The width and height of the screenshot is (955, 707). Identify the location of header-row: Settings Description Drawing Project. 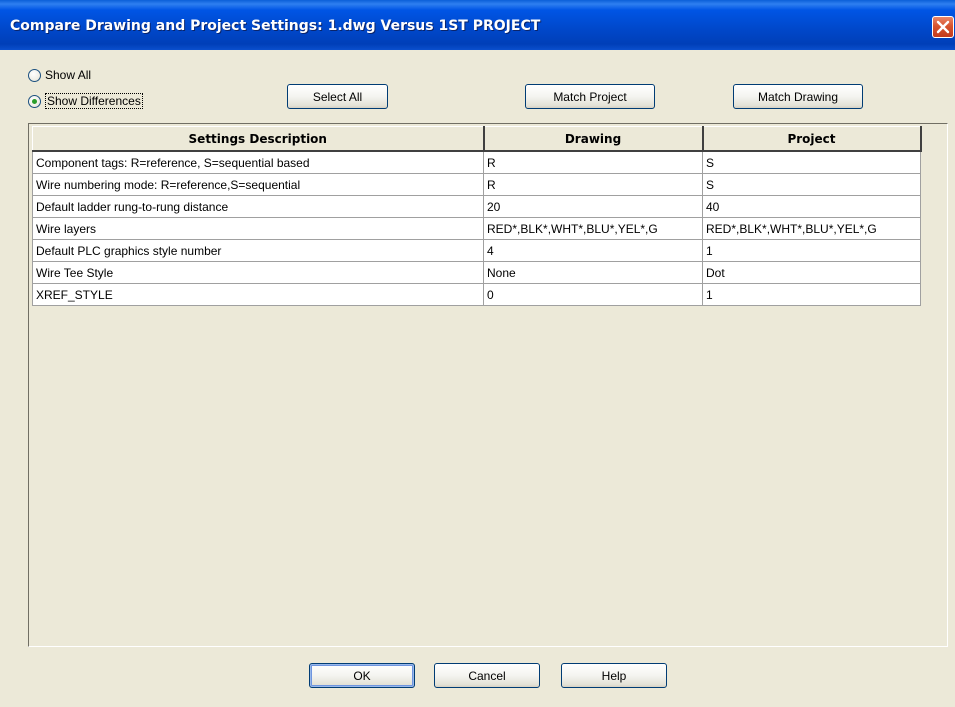
(477, 139).